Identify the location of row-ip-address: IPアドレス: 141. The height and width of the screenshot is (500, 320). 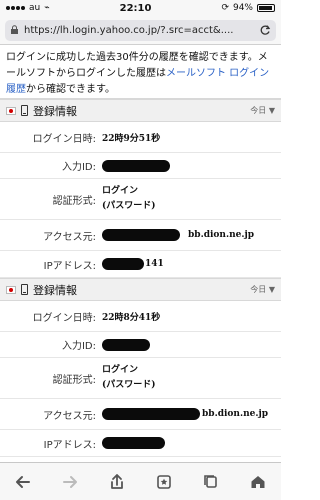
(140, 264).